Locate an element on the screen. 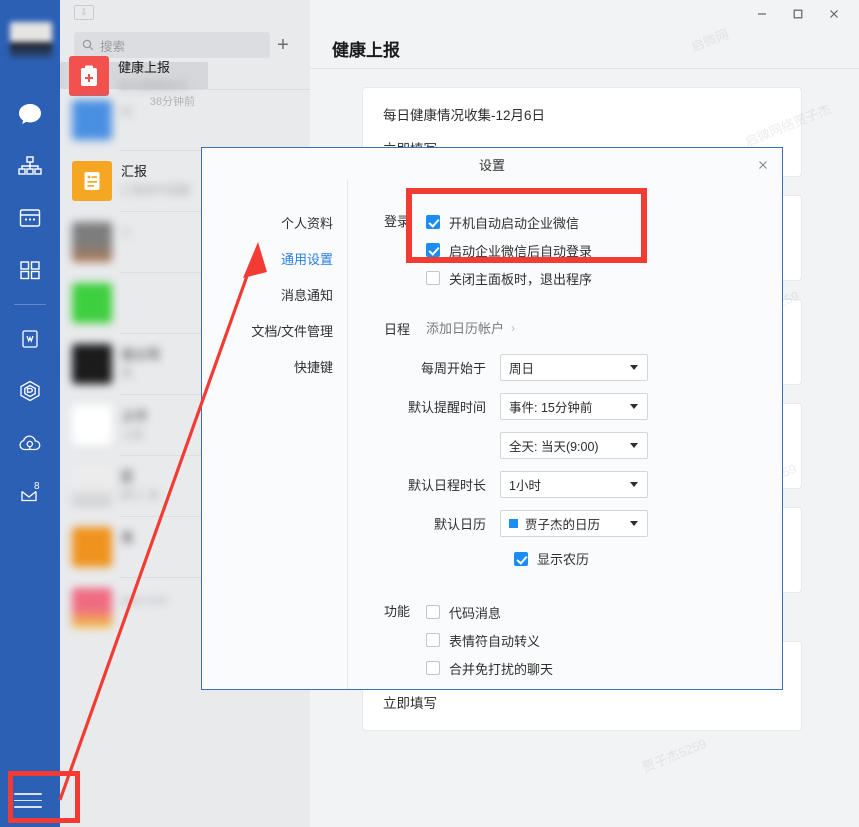 Image resolution: width=859 pixels, height=827 pixels. nav-item-profile: 个人资料 is located at coordinates (274, 222).